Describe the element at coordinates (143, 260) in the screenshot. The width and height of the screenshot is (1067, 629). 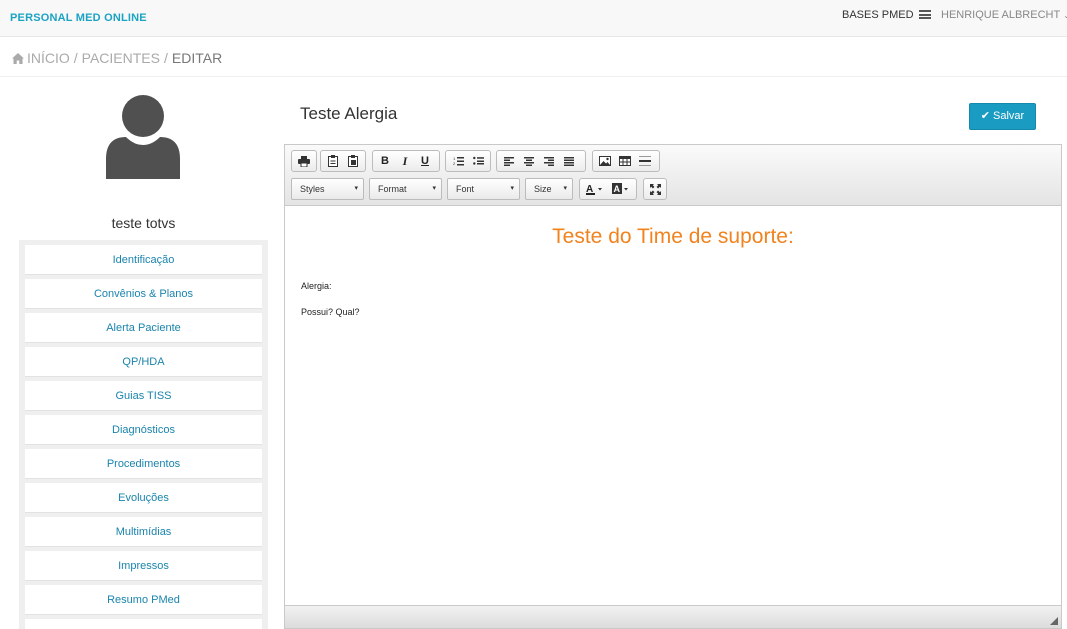
I see `sidebar-item-identificacao: Identificação` at that location.